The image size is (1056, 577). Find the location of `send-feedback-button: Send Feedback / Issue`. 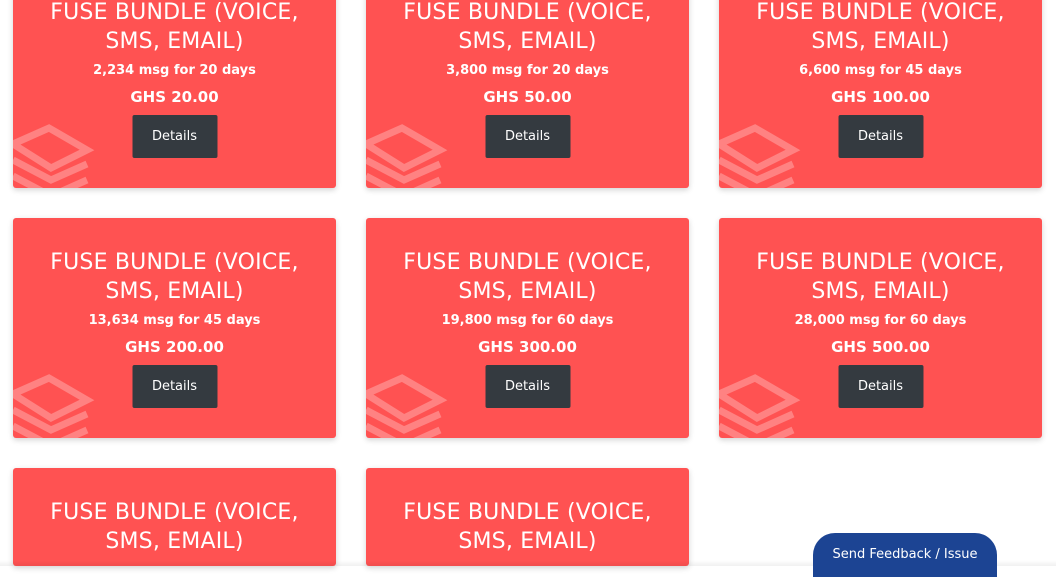

send-feedback-button: Send Feedback / Issue is located at coordinates (905, 555).